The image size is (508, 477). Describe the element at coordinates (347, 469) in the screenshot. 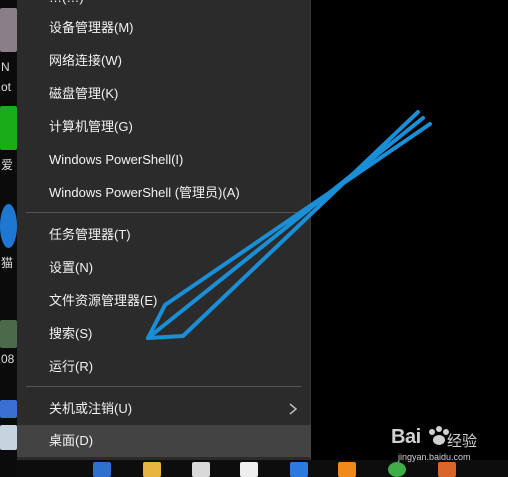

I see `taskbar-uc-icon` at that location.